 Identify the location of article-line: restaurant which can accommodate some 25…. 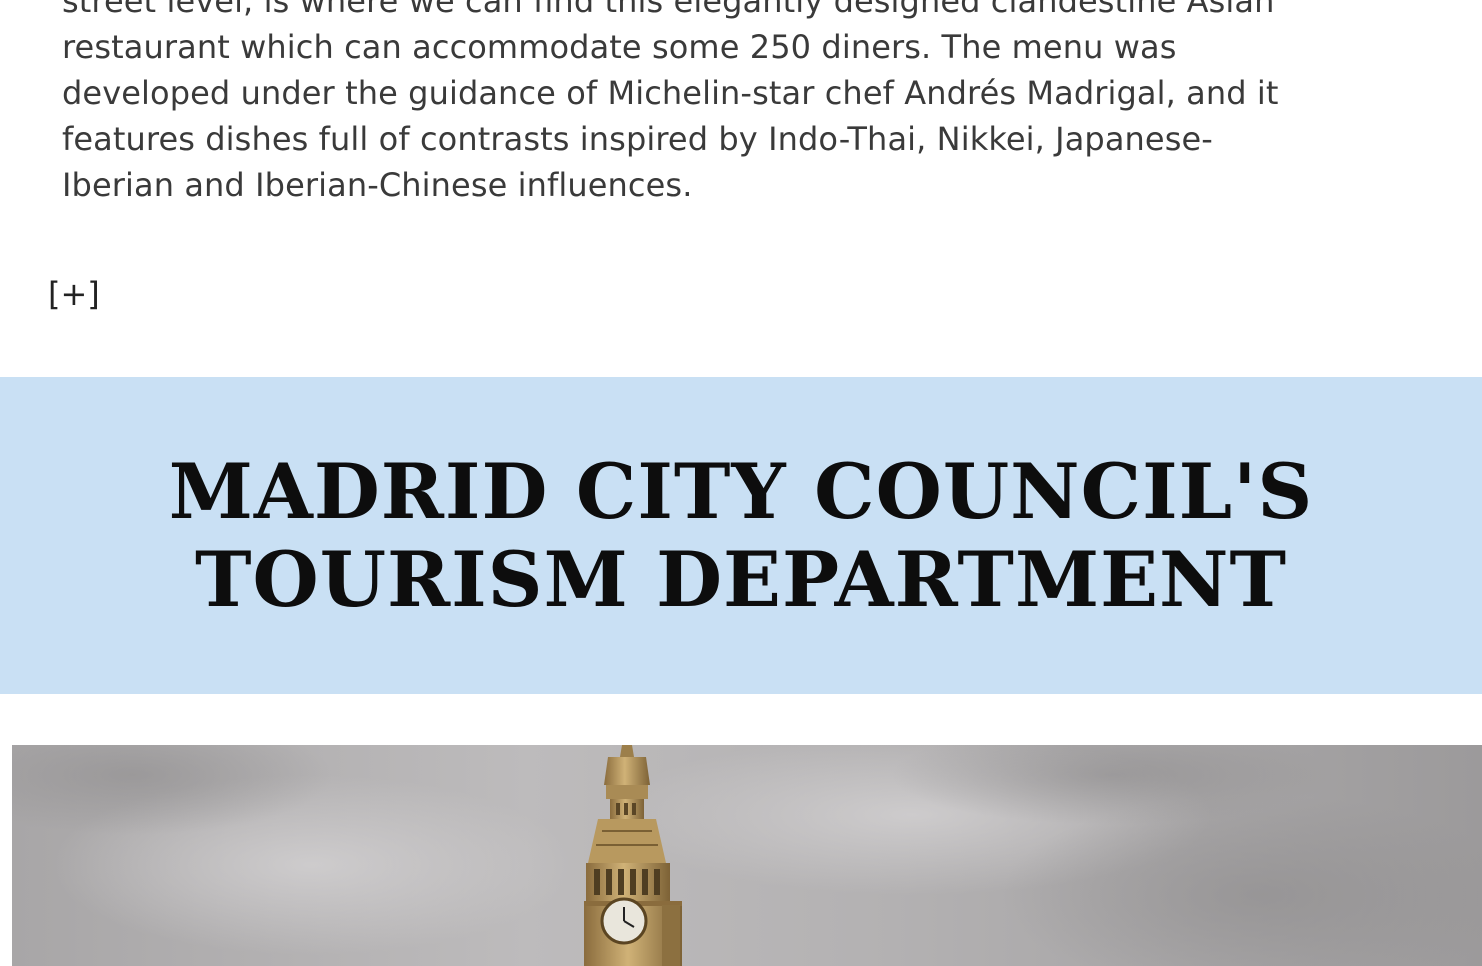
(619, 47).